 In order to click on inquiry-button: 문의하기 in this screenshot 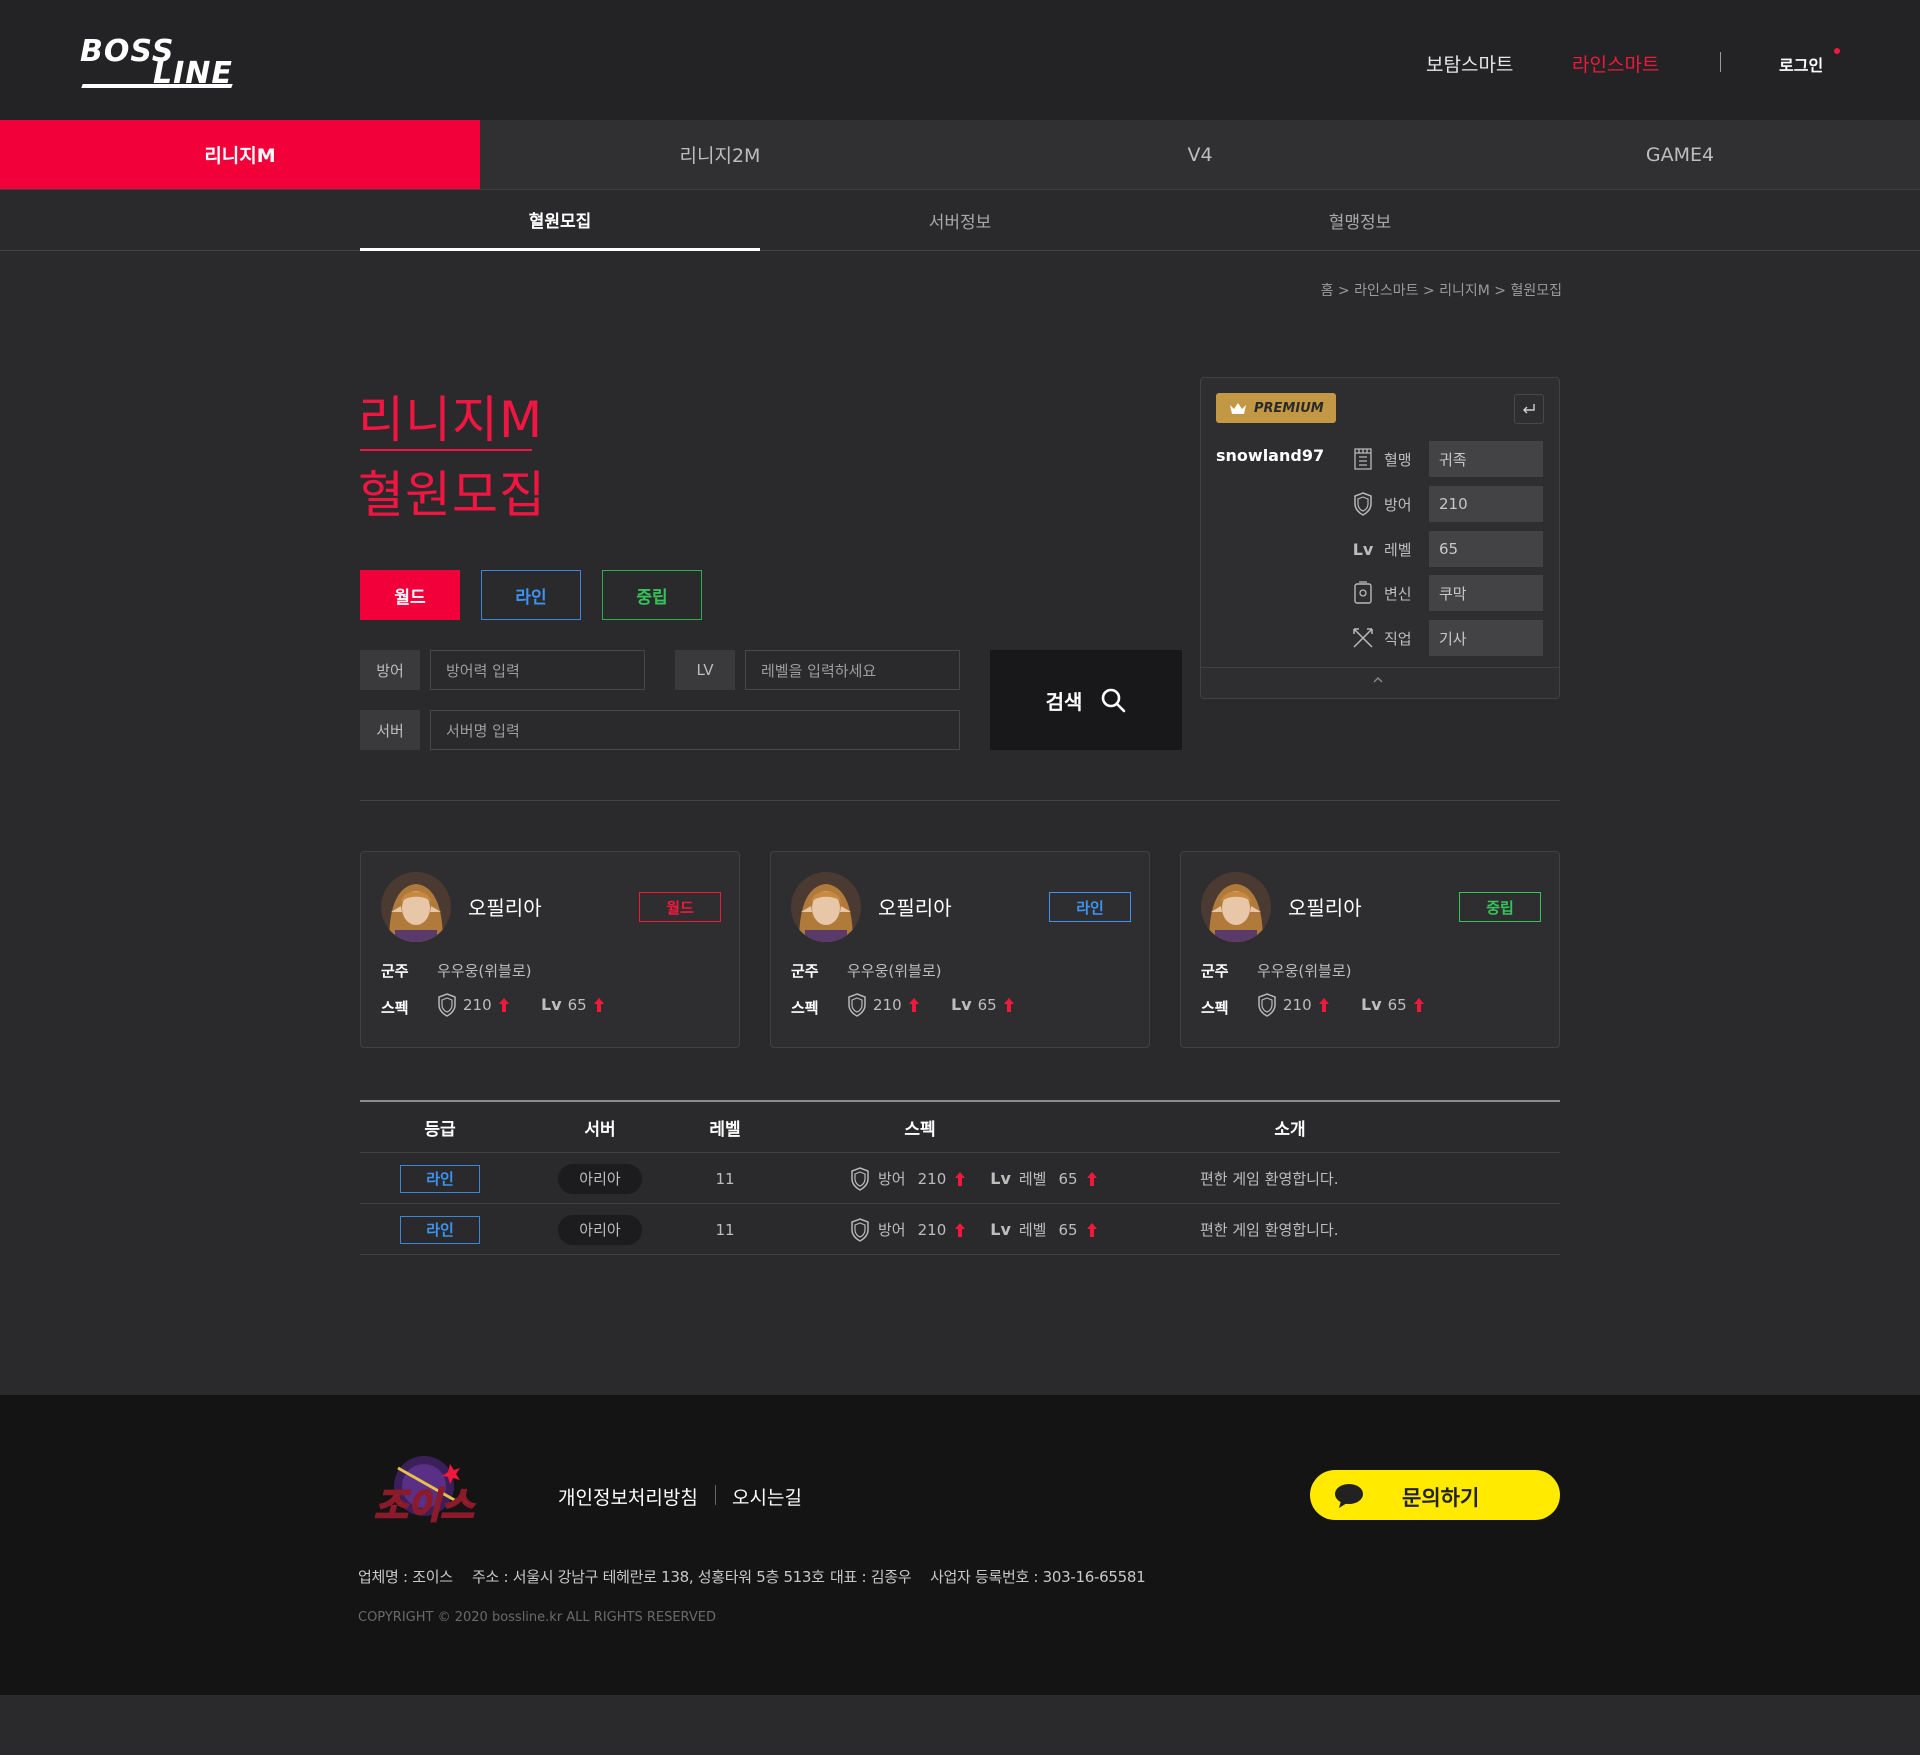, I will do `click(1435, 1495)`.